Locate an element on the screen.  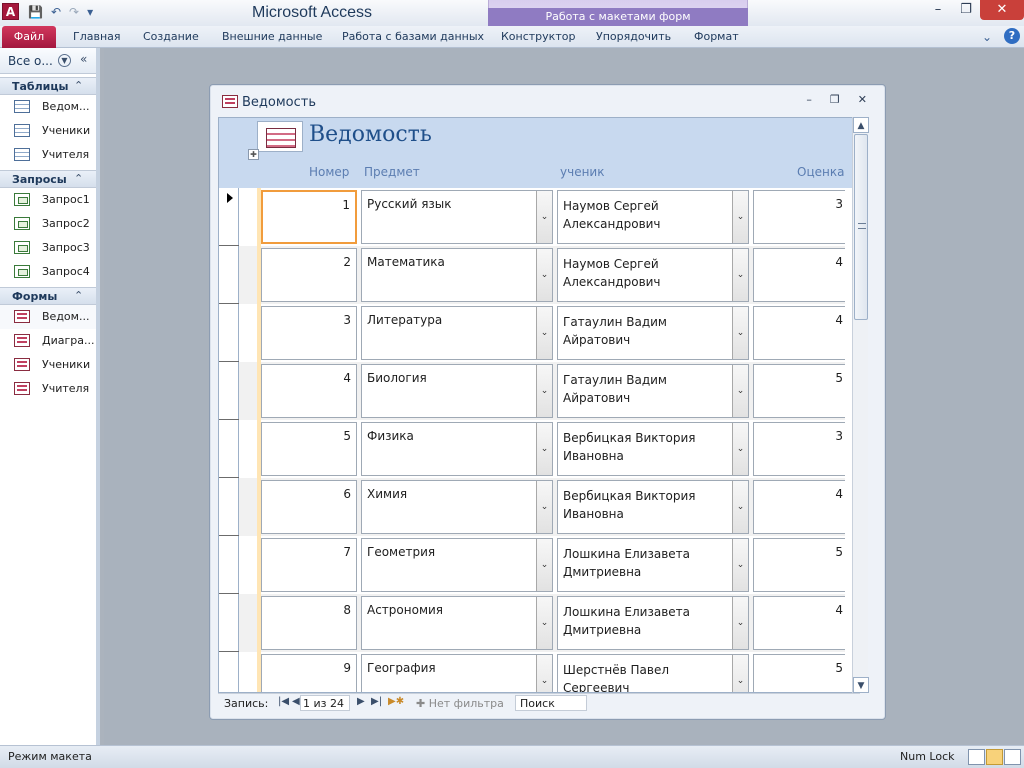
subject-combo: Астрономия ⌄ is located at coordinates (457, 623).